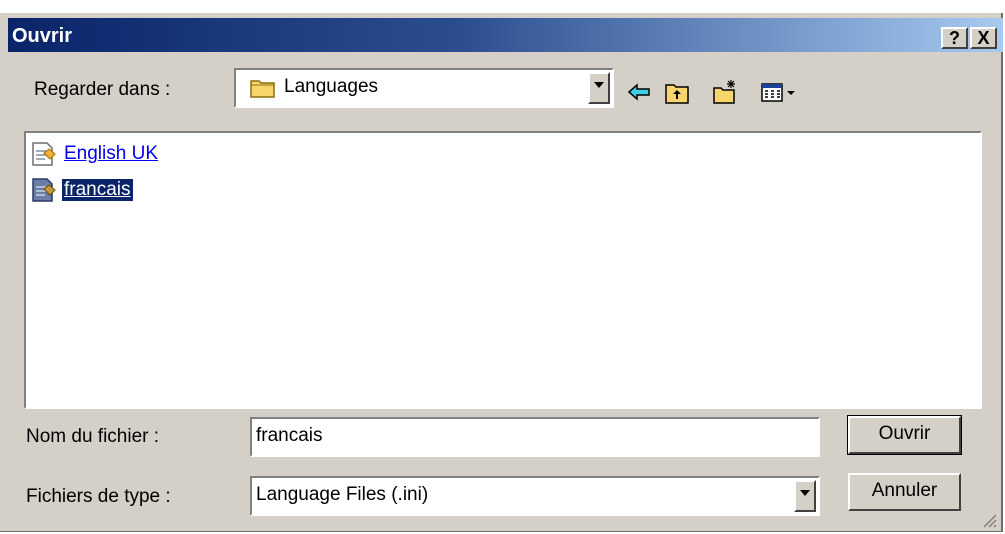  What do you see at coordinates (42, 36) in the screenshot?
I see `dialog-title: Ouvrir` at bounding box center [42, 36].